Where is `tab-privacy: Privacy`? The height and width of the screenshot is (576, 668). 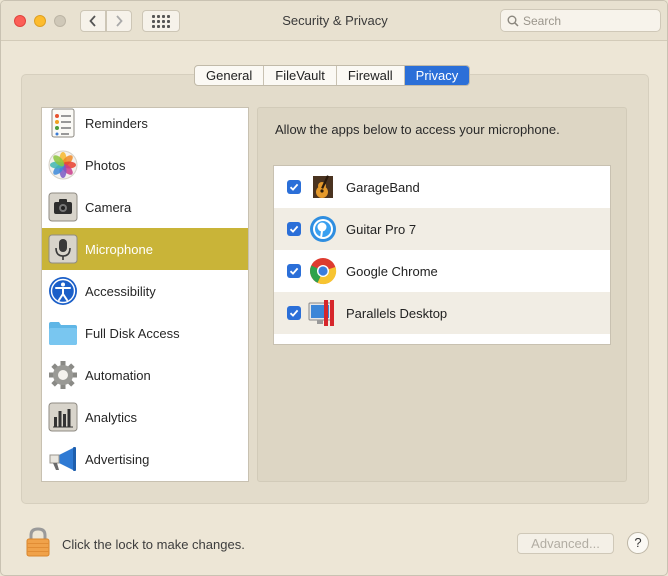
tab-privacy: Privacy is located at coordinates (437, 75).